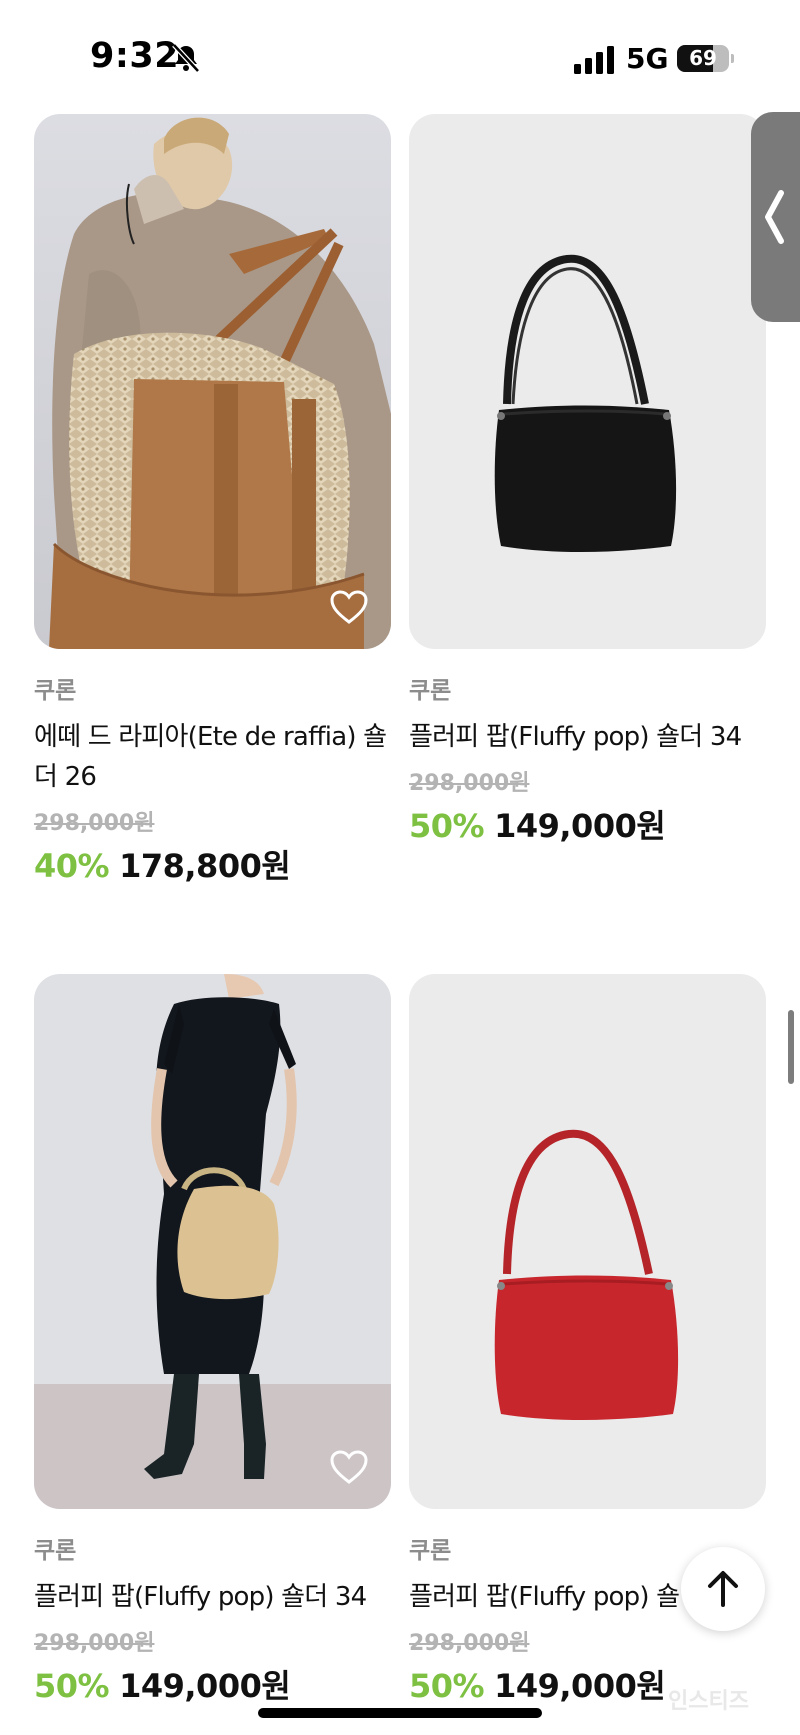  I want to click on network-type: 5G, so click(647, 58).